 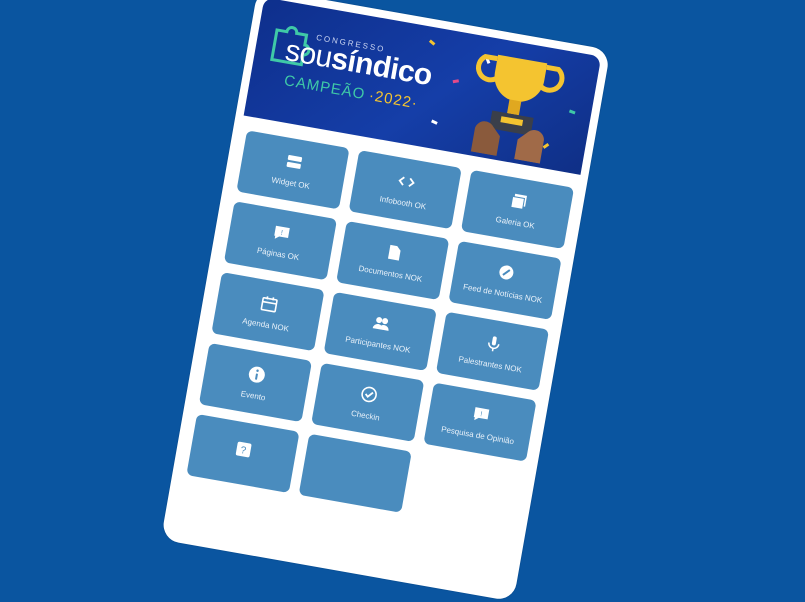 I want to click on menu-tile-12: ?, so click(x=243, y=453).